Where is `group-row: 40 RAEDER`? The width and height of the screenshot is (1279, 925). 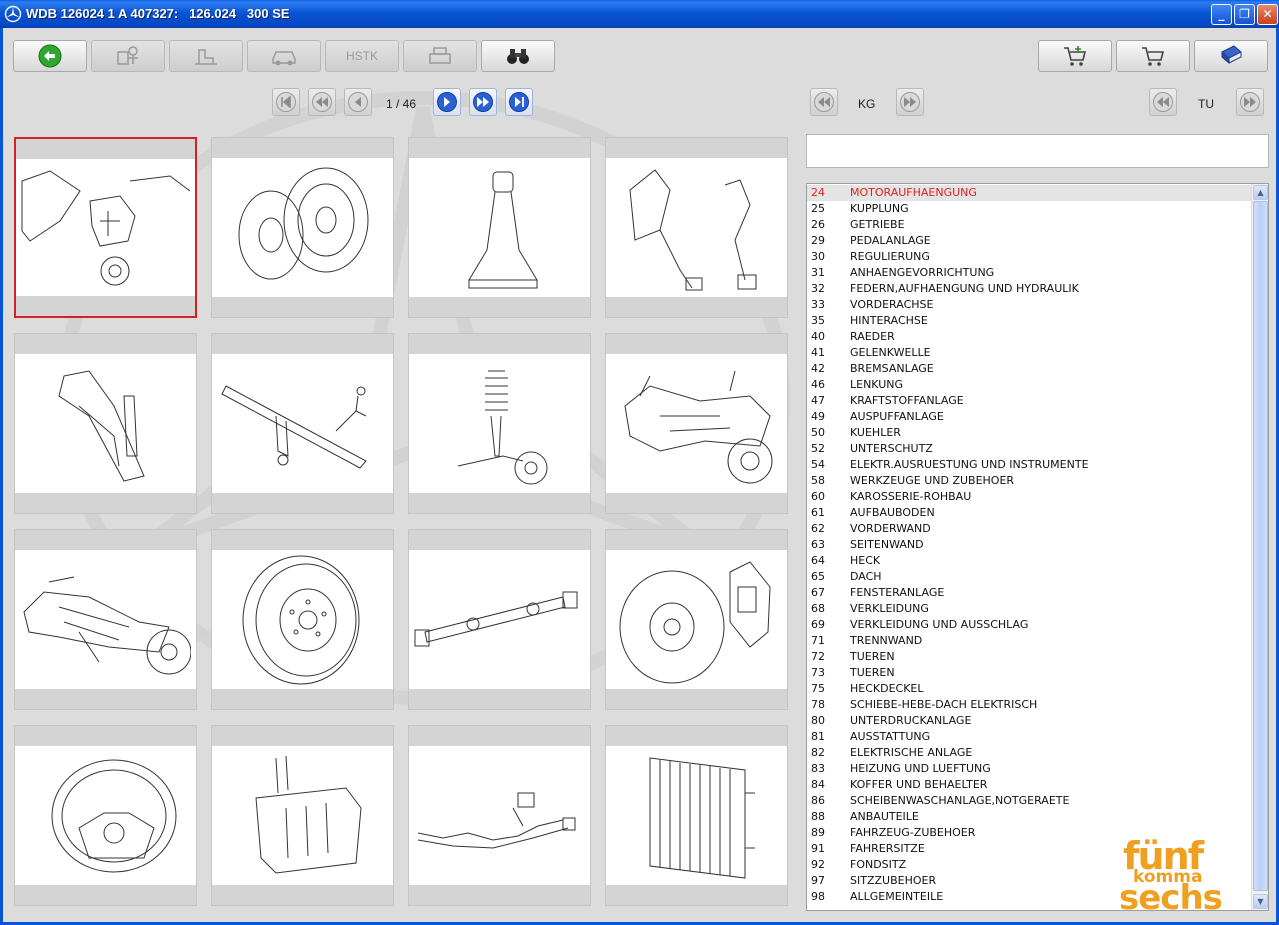 group-row: 40 RAEDER is located at coordinates (1029, 337).